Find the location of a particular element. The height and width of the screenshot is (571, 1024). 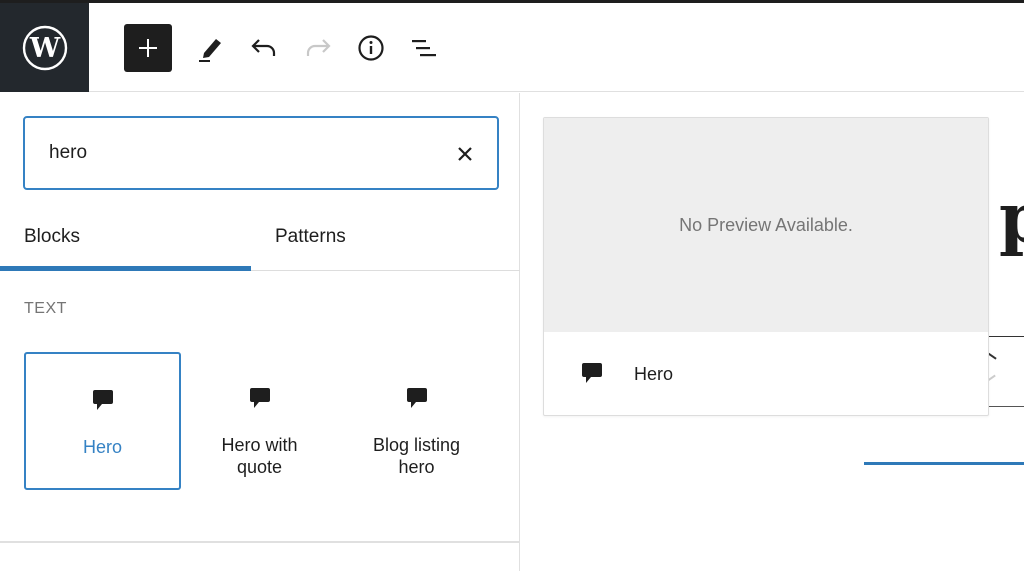

pencil-icon is located at coordinates (210, 50).